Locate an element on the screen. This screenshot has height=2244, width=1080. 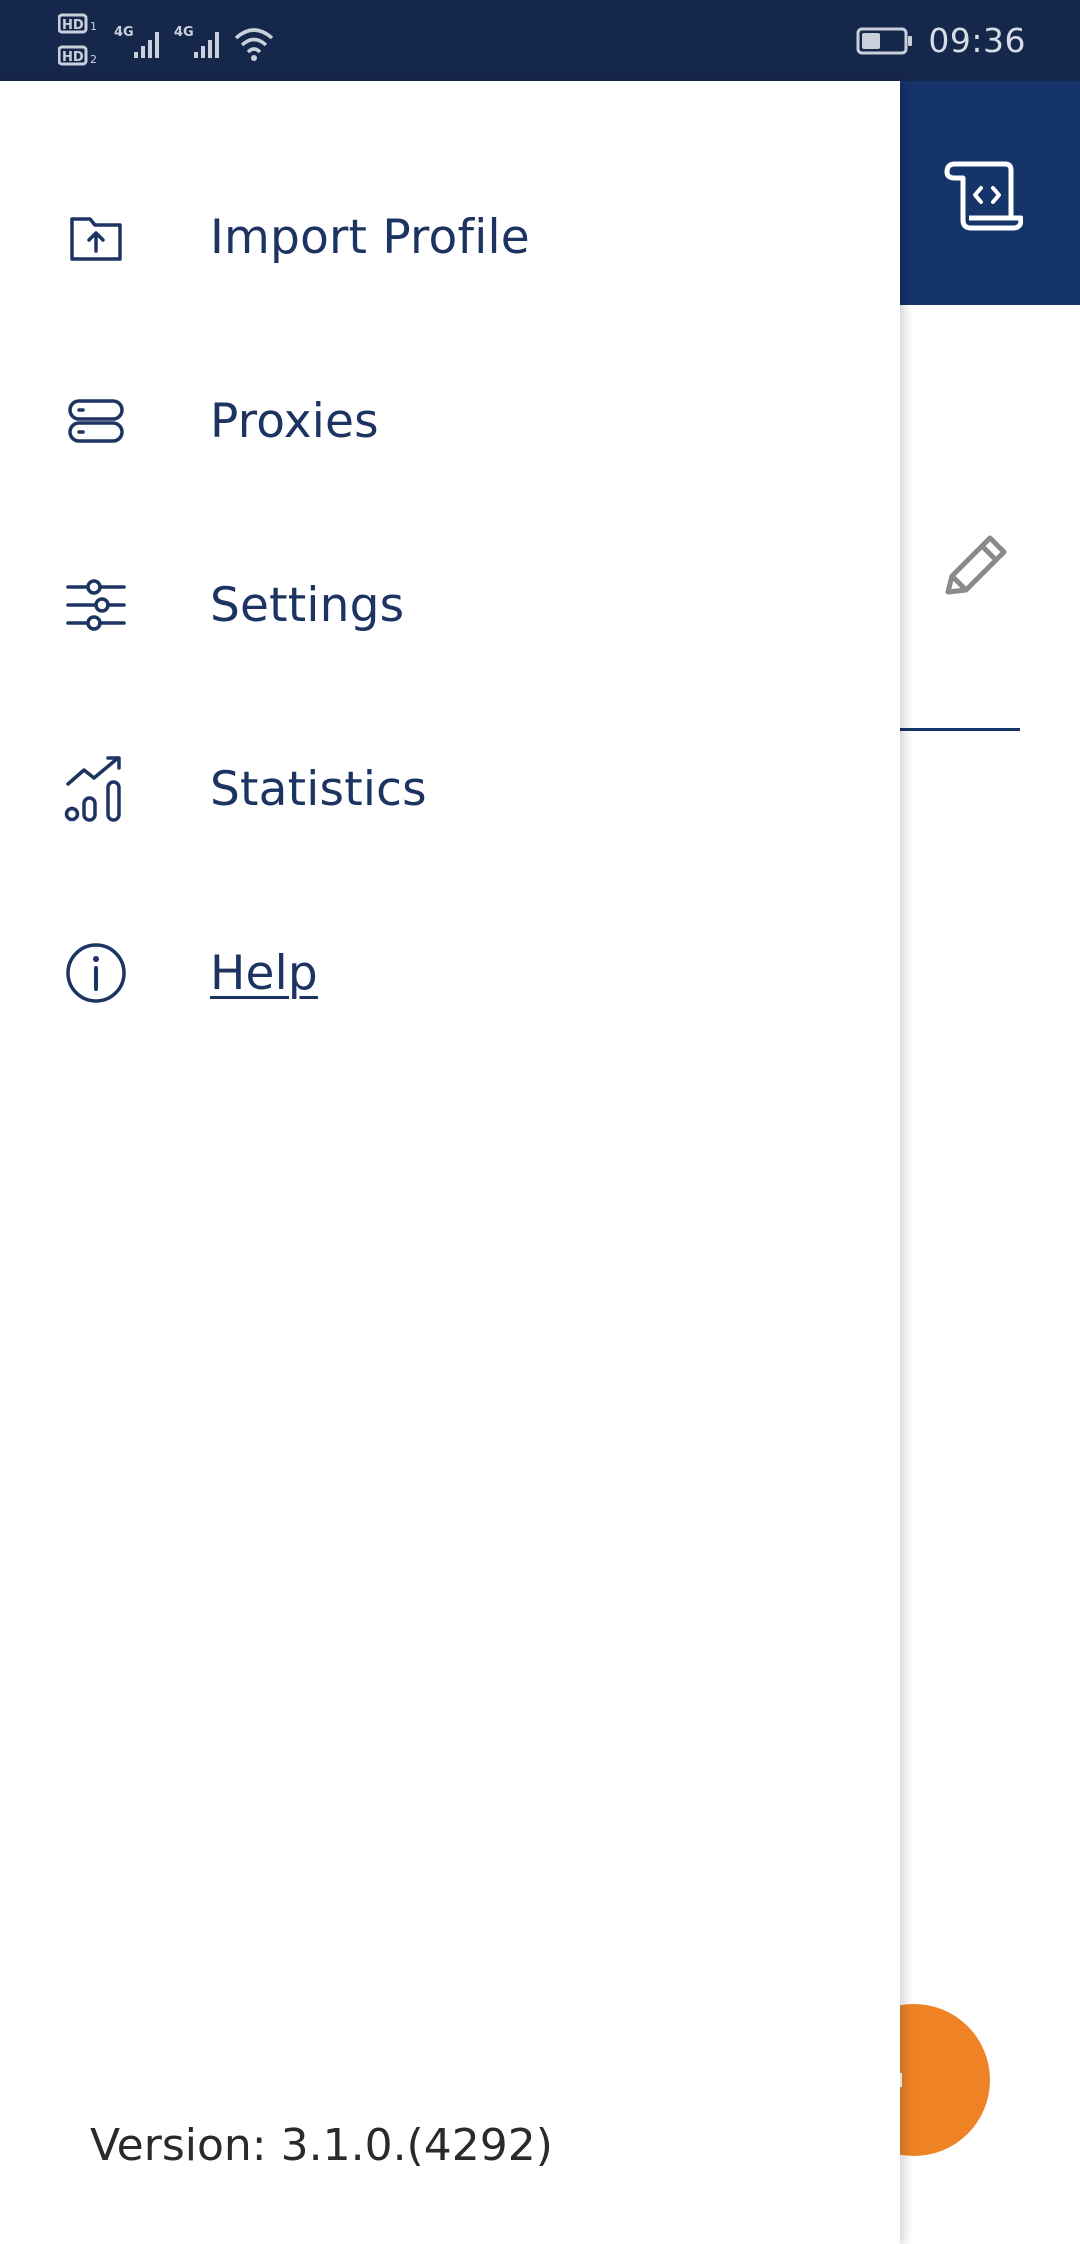
menu-item-help: Help is located at coordinates (450, 973).